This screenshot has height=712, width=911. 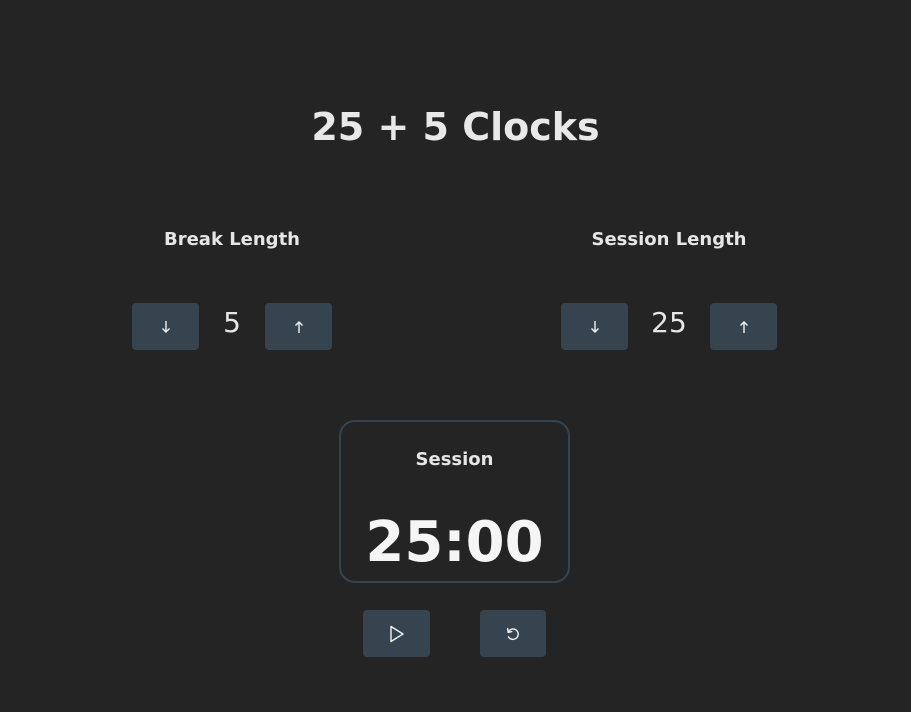 I want to click on start-stop-button, so click(x=396, y=633).